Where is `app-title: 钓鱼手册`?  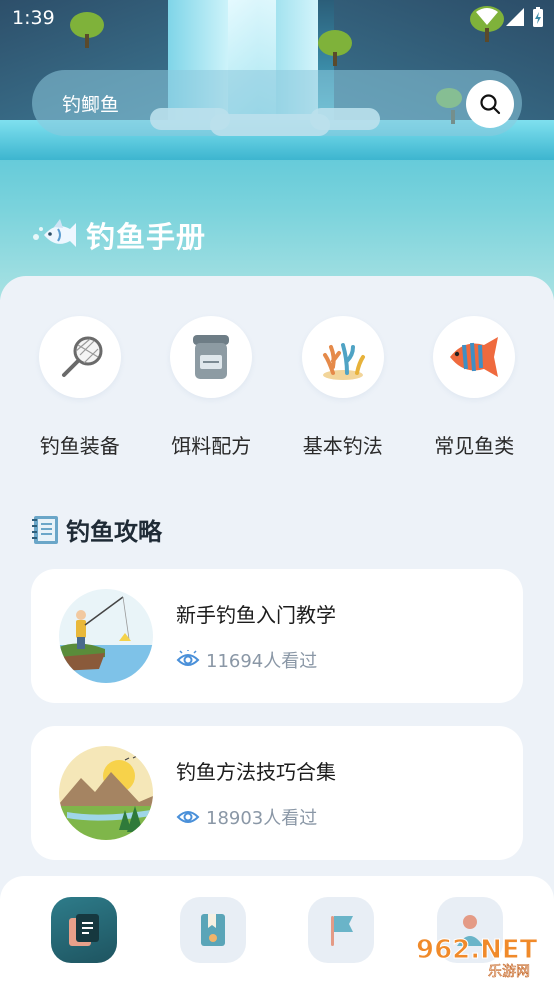 app-title: 钓鱼手册 is located at coordinates (146, 237).